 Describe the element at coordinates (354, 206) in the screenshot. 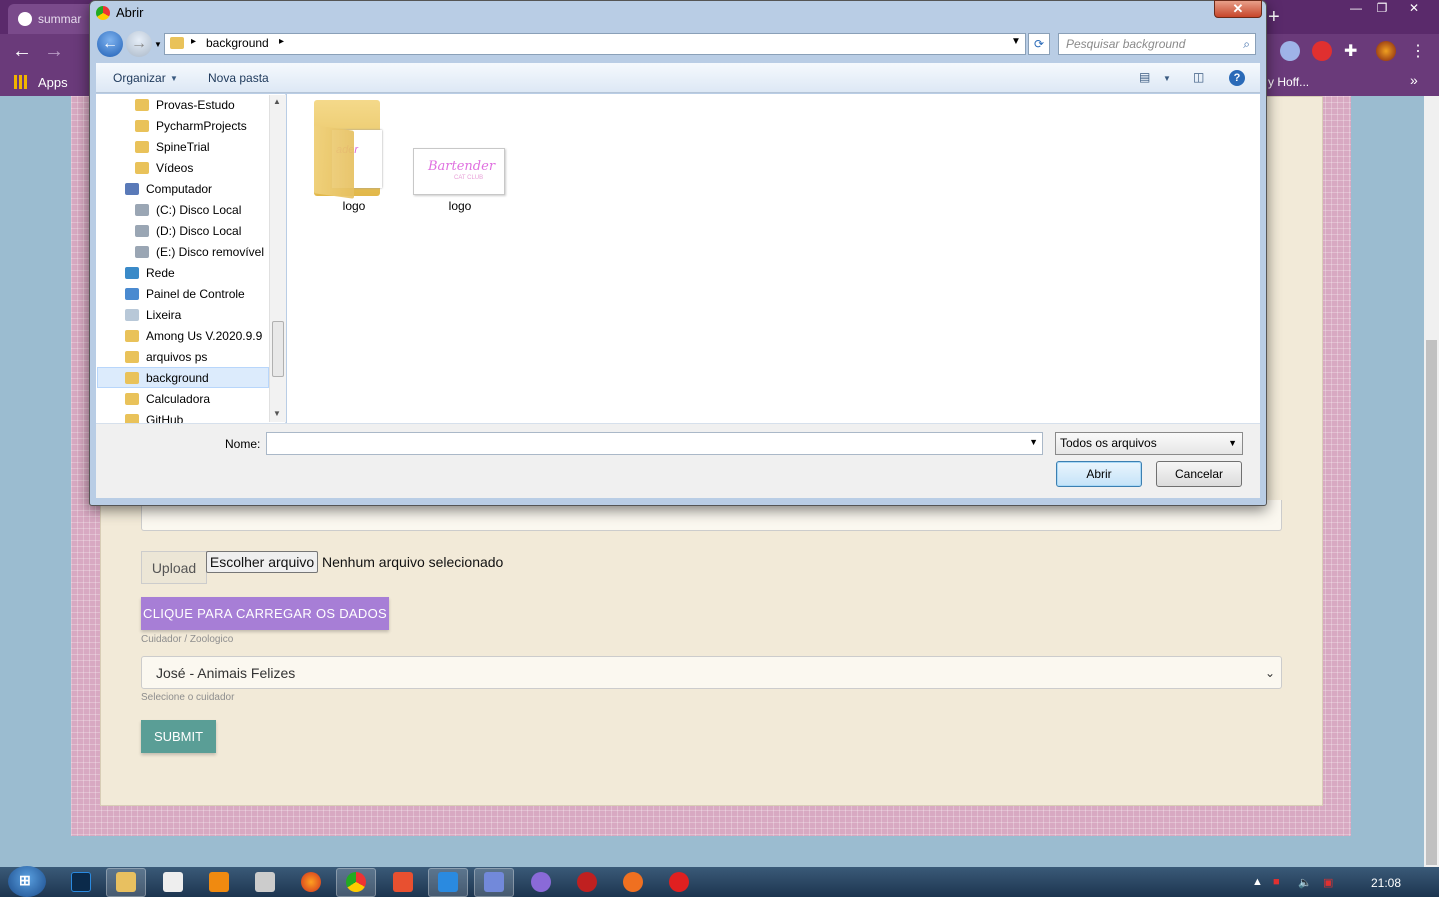

I see `file-name-folder-logo: logo` at that location.